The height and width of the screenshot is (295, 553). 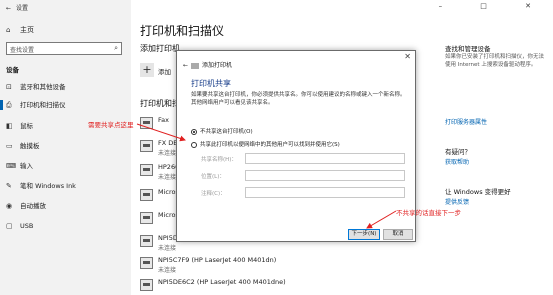 What do you see at coordinates (381, 219) in the screenshot?
I see `arrow-to-next-button` at bounding box center [381, 219].